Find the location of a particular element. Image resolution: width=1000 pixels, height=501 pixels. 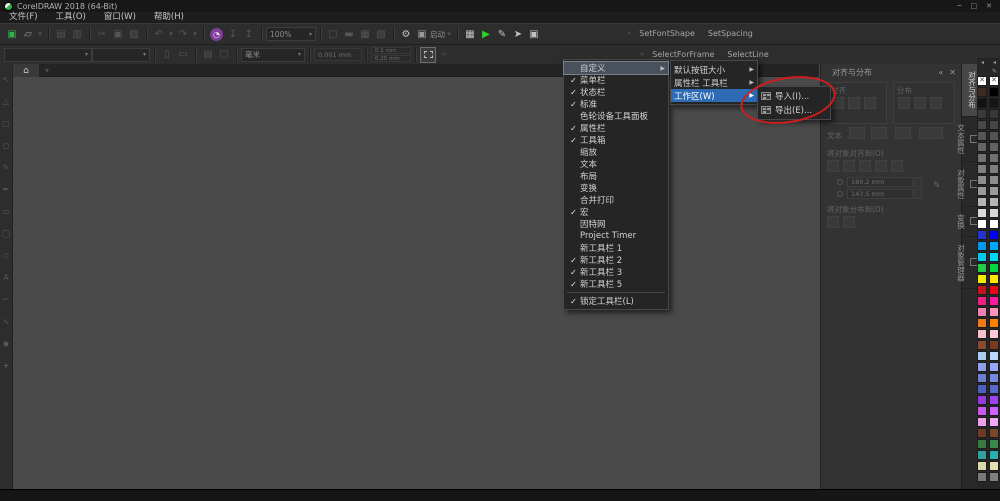

crop-tool-icon: ▢ is located at coordinates (6, 123).